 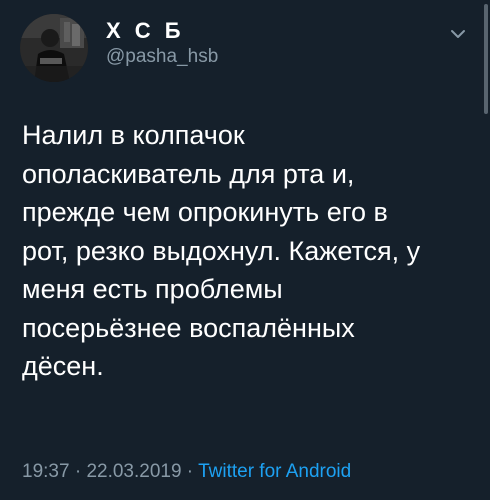 I want to click on avatar, so click(x=54, y=48).